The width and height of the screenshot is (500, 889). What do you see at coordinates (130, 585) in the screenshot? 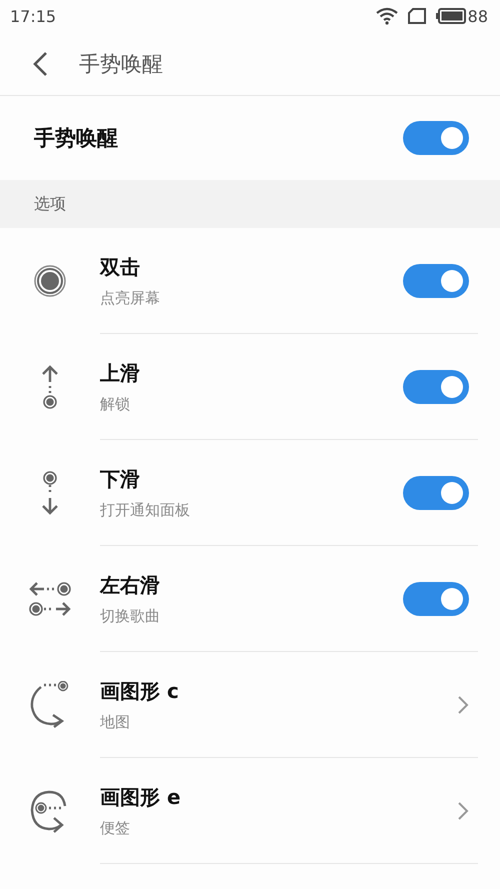
I see `gesture-title: 左右滑` at bounding box center [130, 585].